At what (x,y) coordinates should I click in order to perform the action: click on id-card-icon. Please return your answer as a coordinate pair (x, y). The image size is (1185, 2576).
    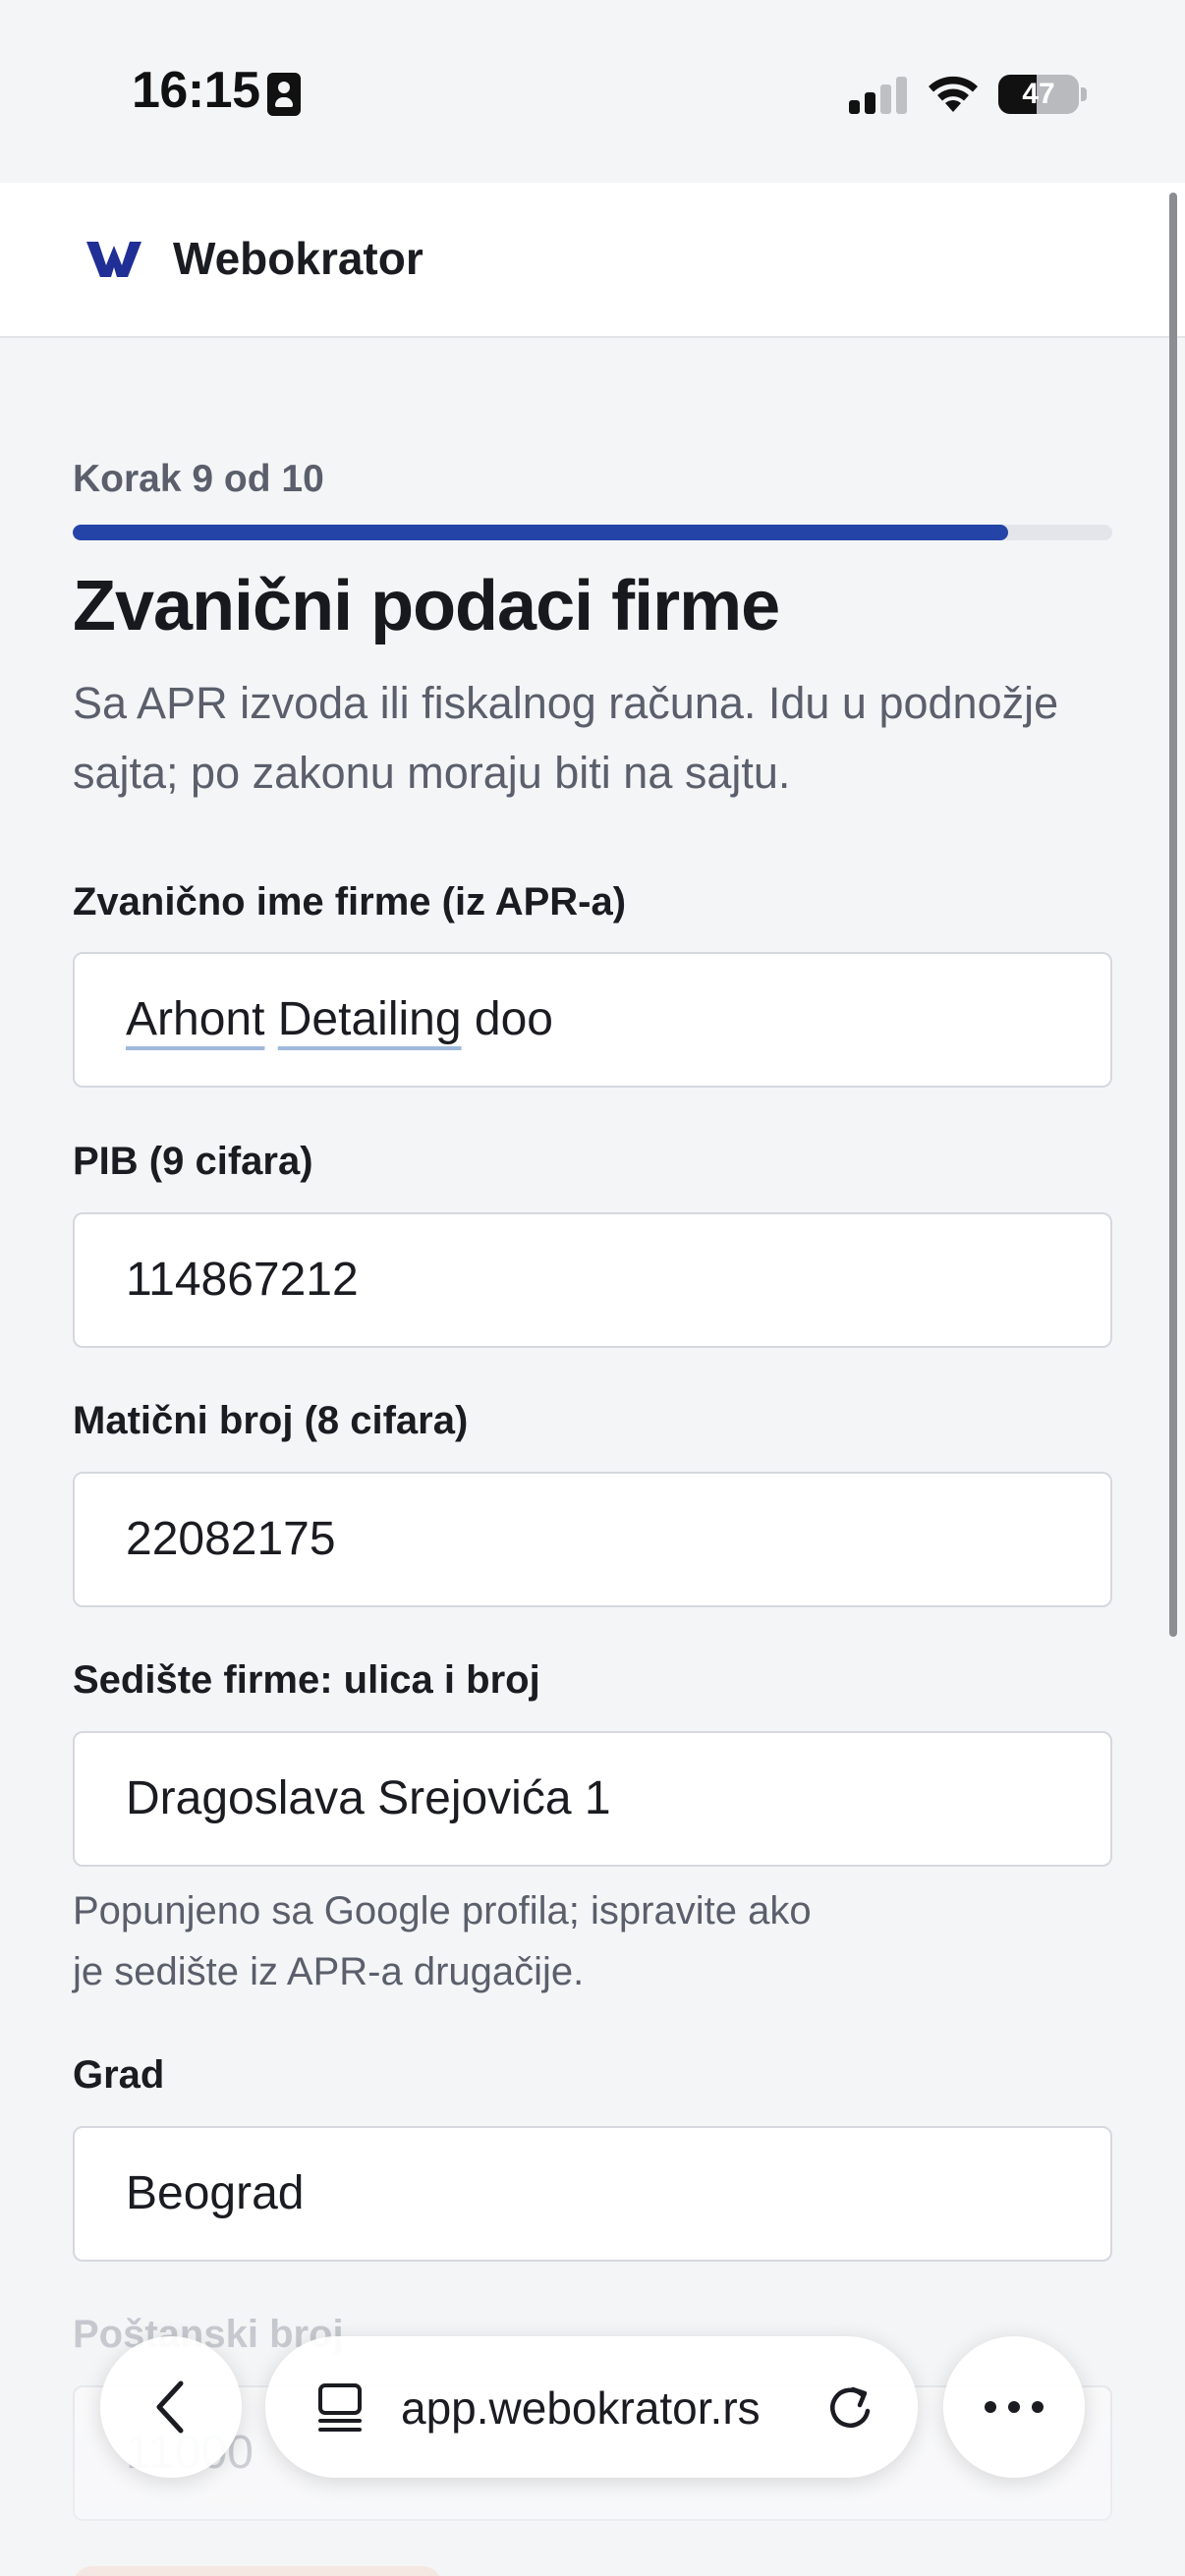
    Looking at the image, I should click on (284, 94).